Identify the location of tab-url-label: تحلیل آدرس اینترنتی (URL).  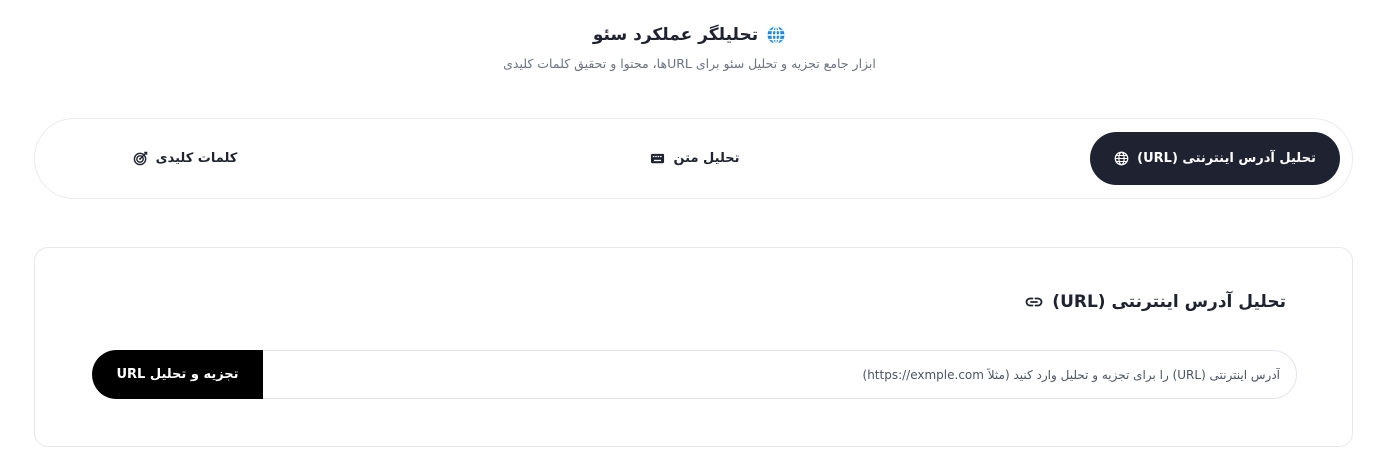
(1226, 158).